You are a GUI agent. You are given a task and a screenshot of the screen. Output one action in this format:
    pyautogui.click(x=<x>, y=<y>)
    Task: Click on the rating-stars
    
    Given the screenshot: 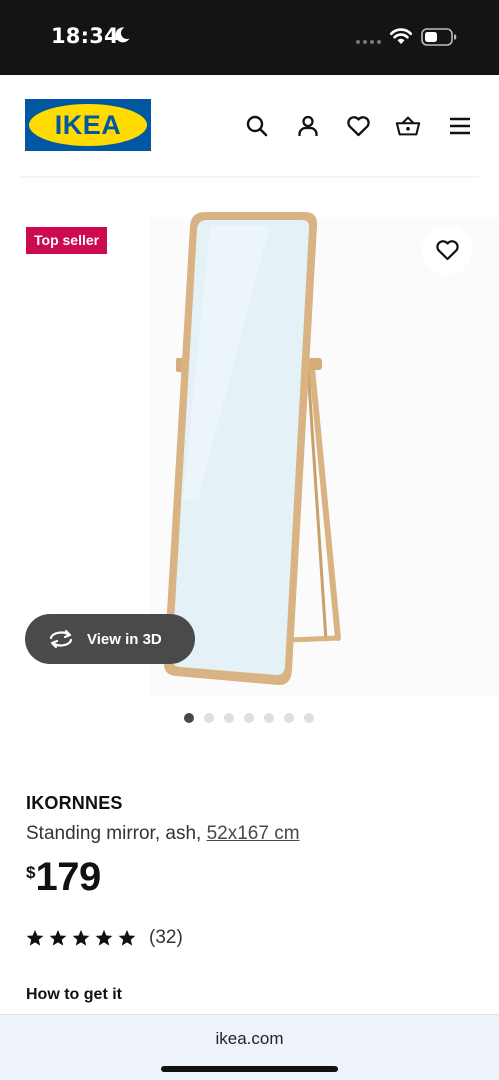 What is the action you would take?
    pyautogui.click(x=81, y=938)
    